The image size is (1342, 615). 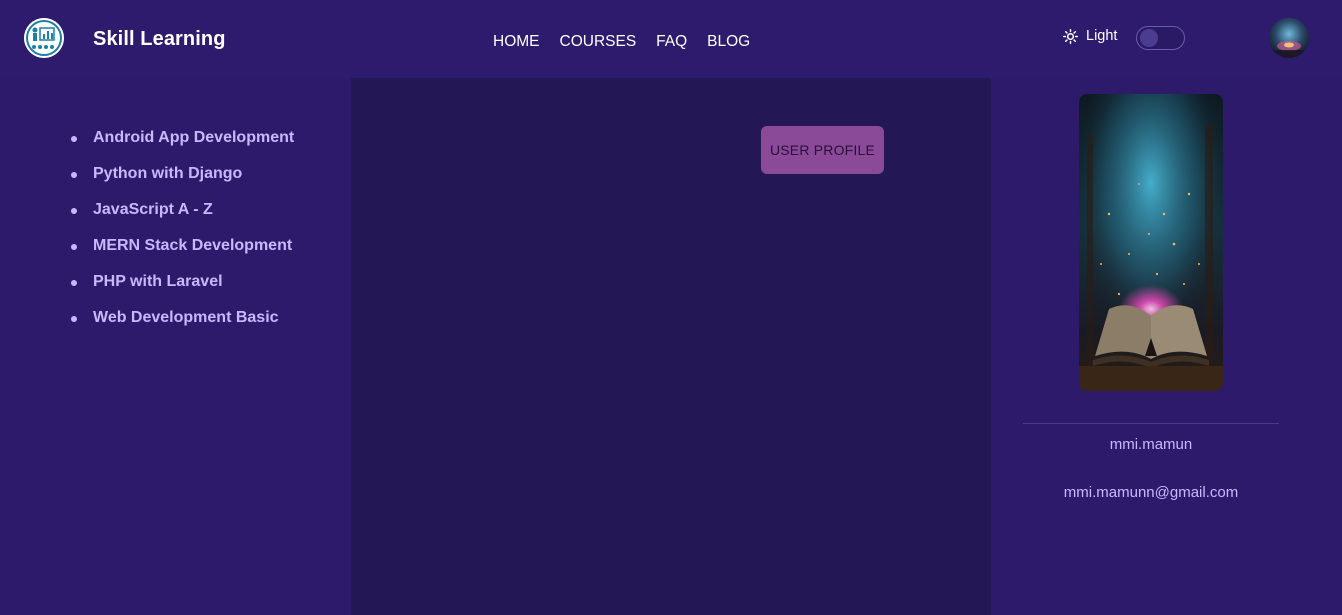 What do you see at coordinates (182, 326) in the screenshot?
I see `course-link-web-basic: Web Development Basic` at bounding box center [182, 326].